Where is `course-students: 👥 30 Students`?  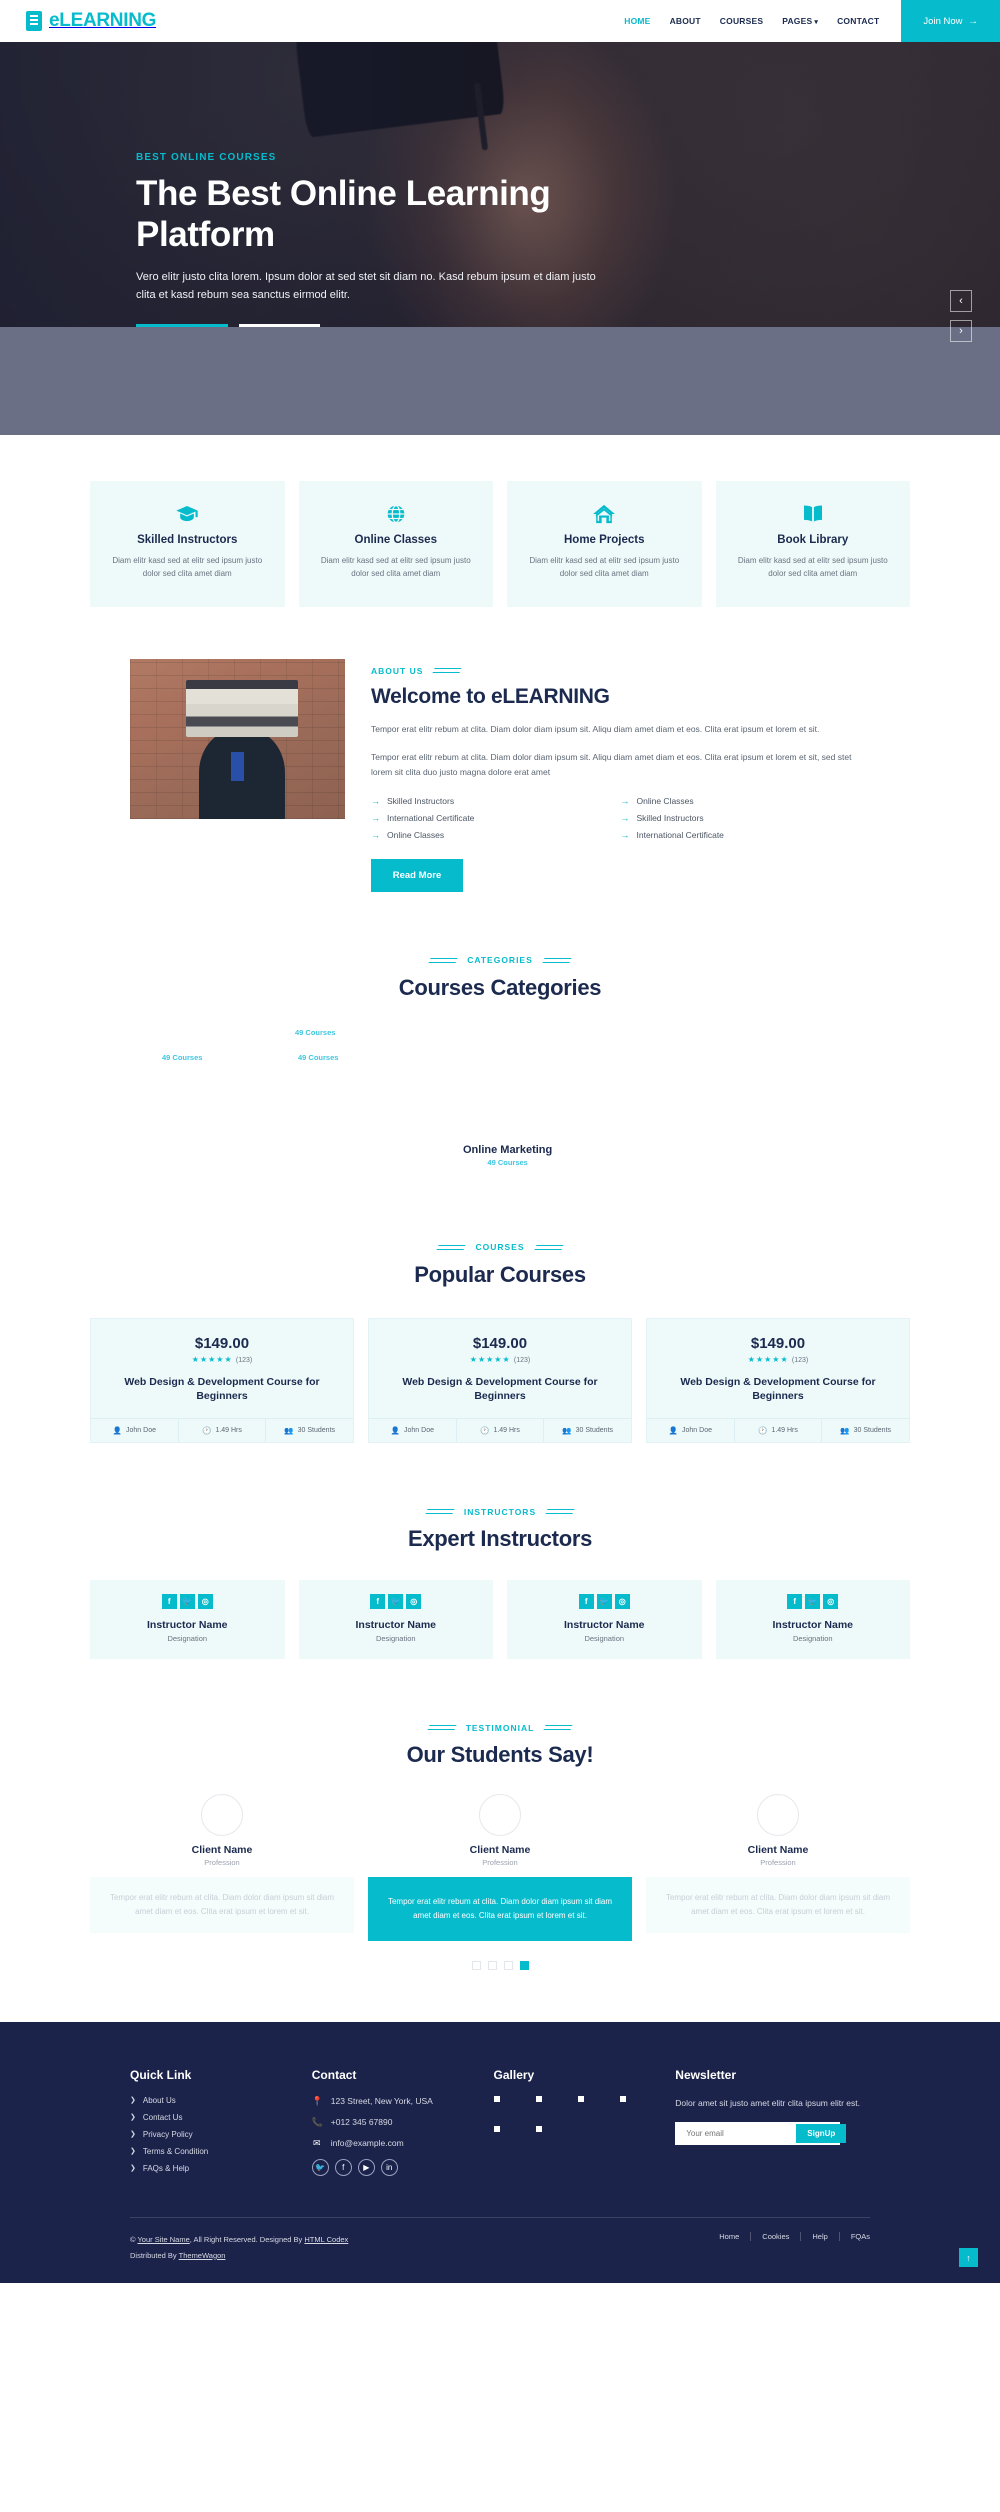
course-students: 👥 30 Students is located at coordinates (587, 1430).